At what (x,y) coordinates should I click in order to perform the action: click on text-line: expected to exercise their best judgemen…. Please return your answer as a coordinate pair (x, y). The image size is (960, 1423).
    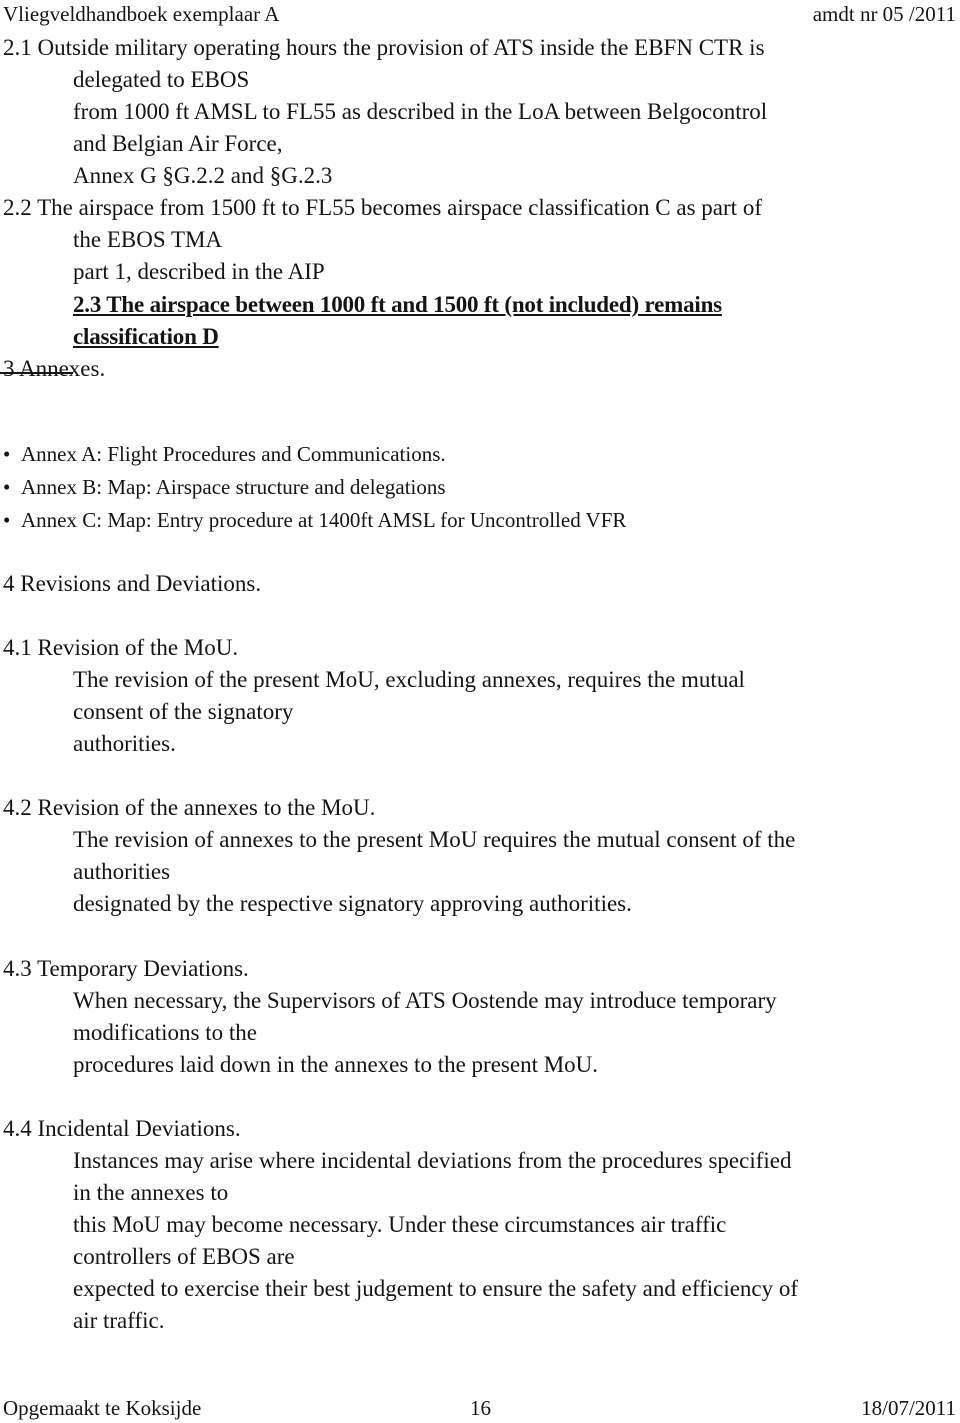
    Looking at the image, I should click on (436, 1288).